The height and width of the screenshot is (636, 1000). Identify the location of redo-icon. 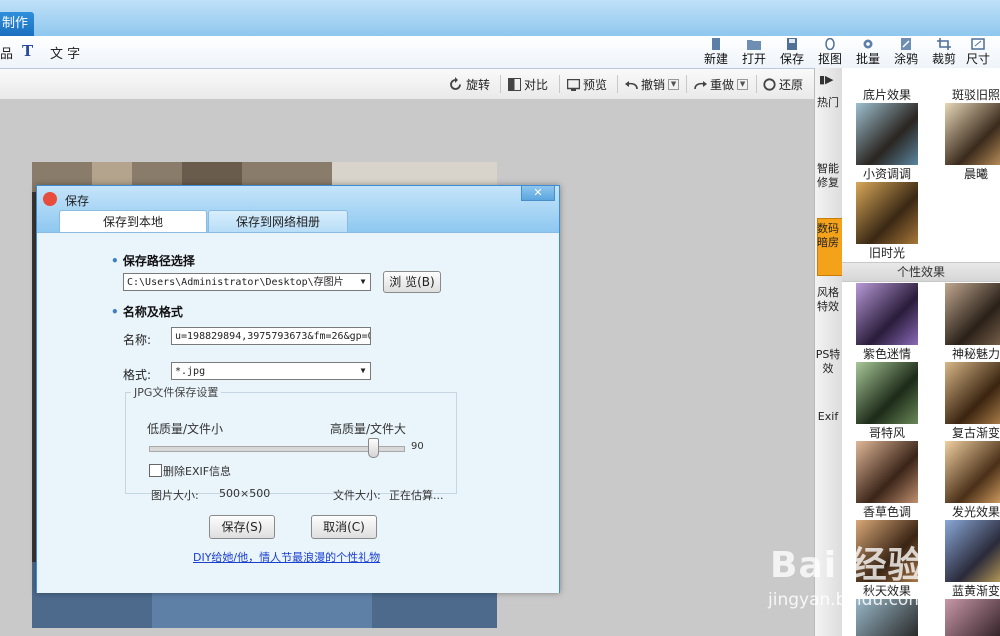
(700, 84).